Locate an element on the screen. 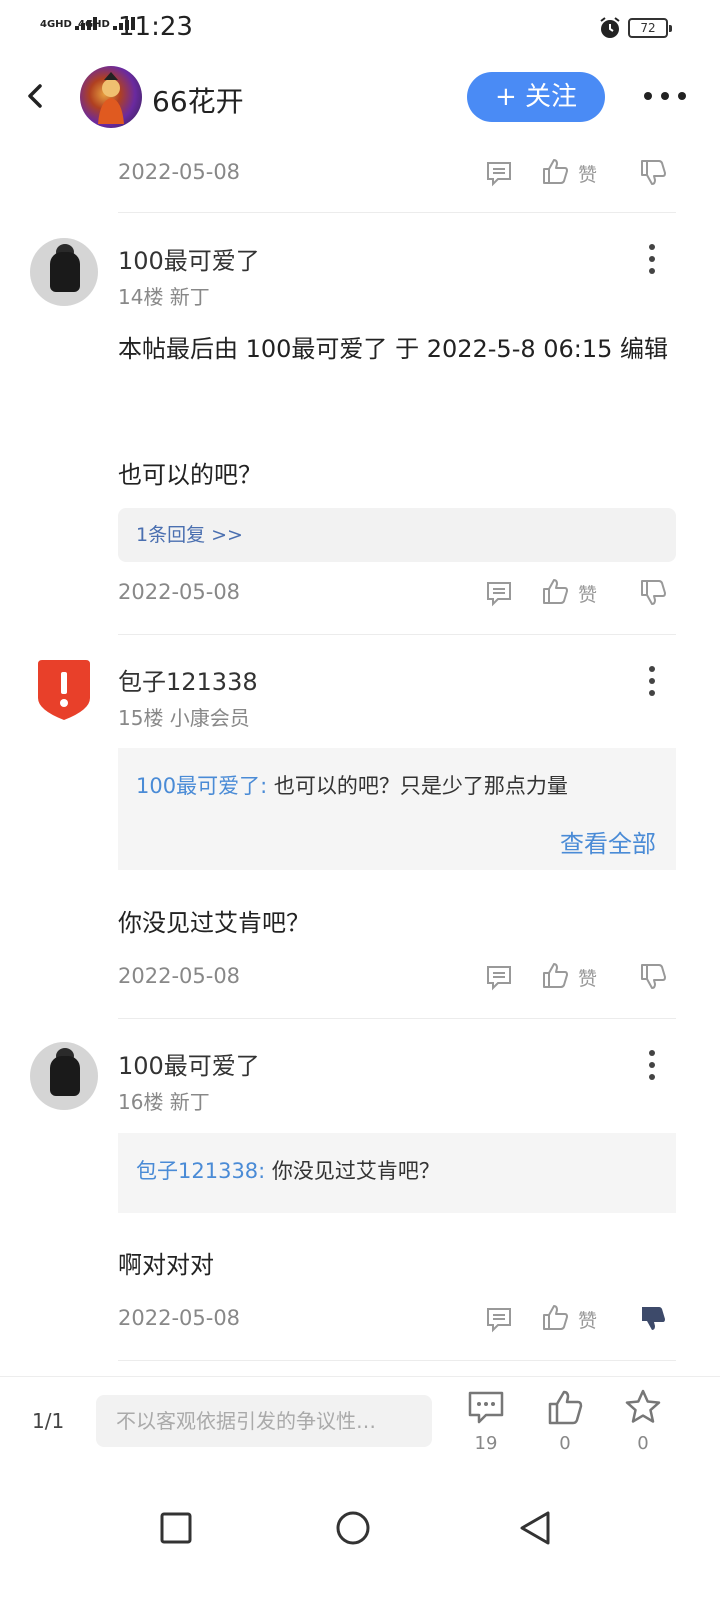 The height and width of the screenshot is (1600, 720). star-count: 0 is located at coordinates (643, 1443).